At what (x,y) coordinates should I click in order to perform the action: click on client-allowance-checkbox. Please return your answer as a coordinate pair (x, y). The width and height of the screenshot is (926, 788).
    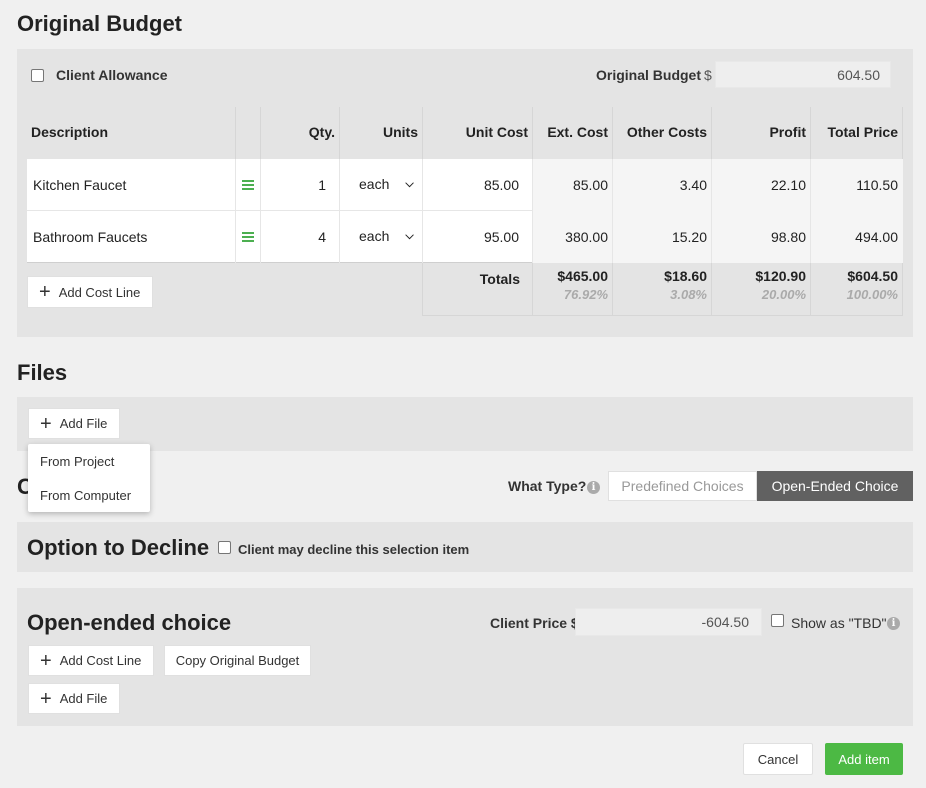
    Looking at the image, I should click on (37, 75).